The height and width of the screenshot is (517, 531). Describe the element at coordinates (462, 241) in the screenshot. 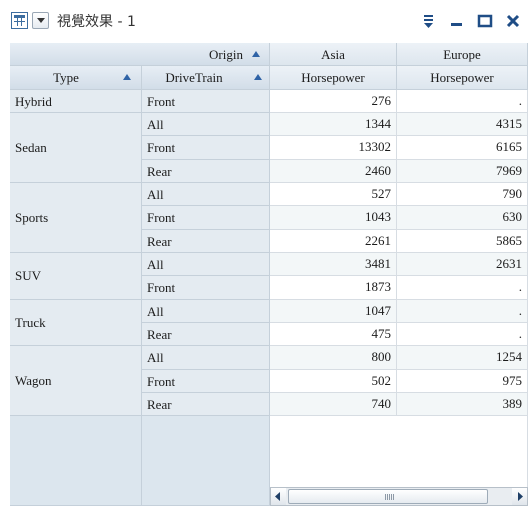

I see `data-cell: 5865` at that location.